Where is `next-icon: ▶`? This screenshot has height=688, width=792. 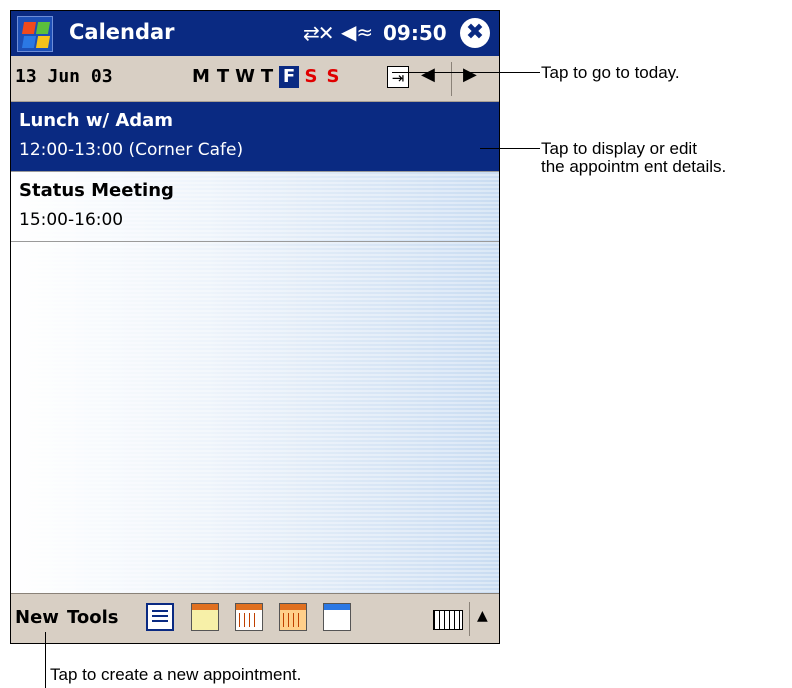
next-icon: ▶ is located at coordinates (470, 74).